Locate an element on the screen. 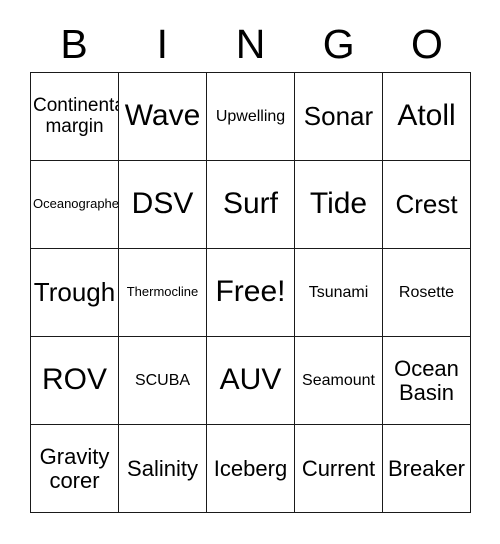  bingo-cell: Wave is located at coordinates (163, 117).